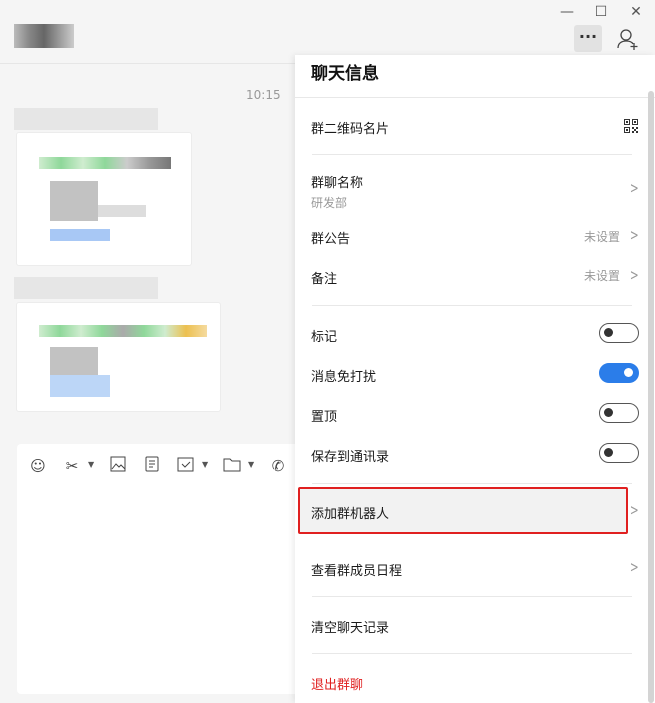  What do you see at coordinates (38, 466) in the screenshot?
I see `emoji-icon: ☺` at bounding box center [38, 466].